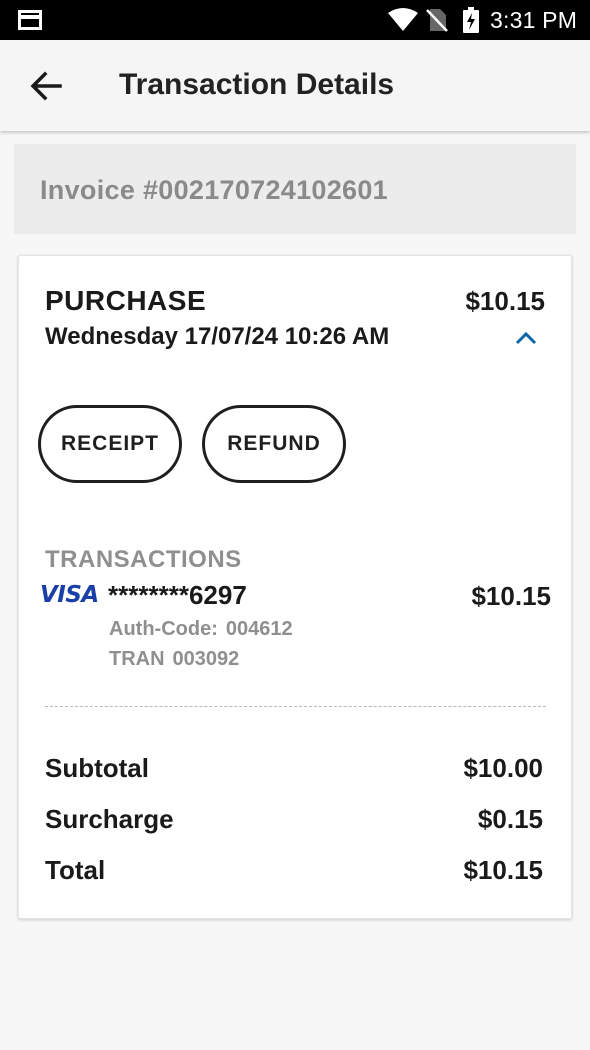 The height and width of the screenshot is (1050, 590). What do you see at coordinates (110, 444) in the screenshot?
I see `receipt-button: RECEIPT` at bounding box center [110, 444].